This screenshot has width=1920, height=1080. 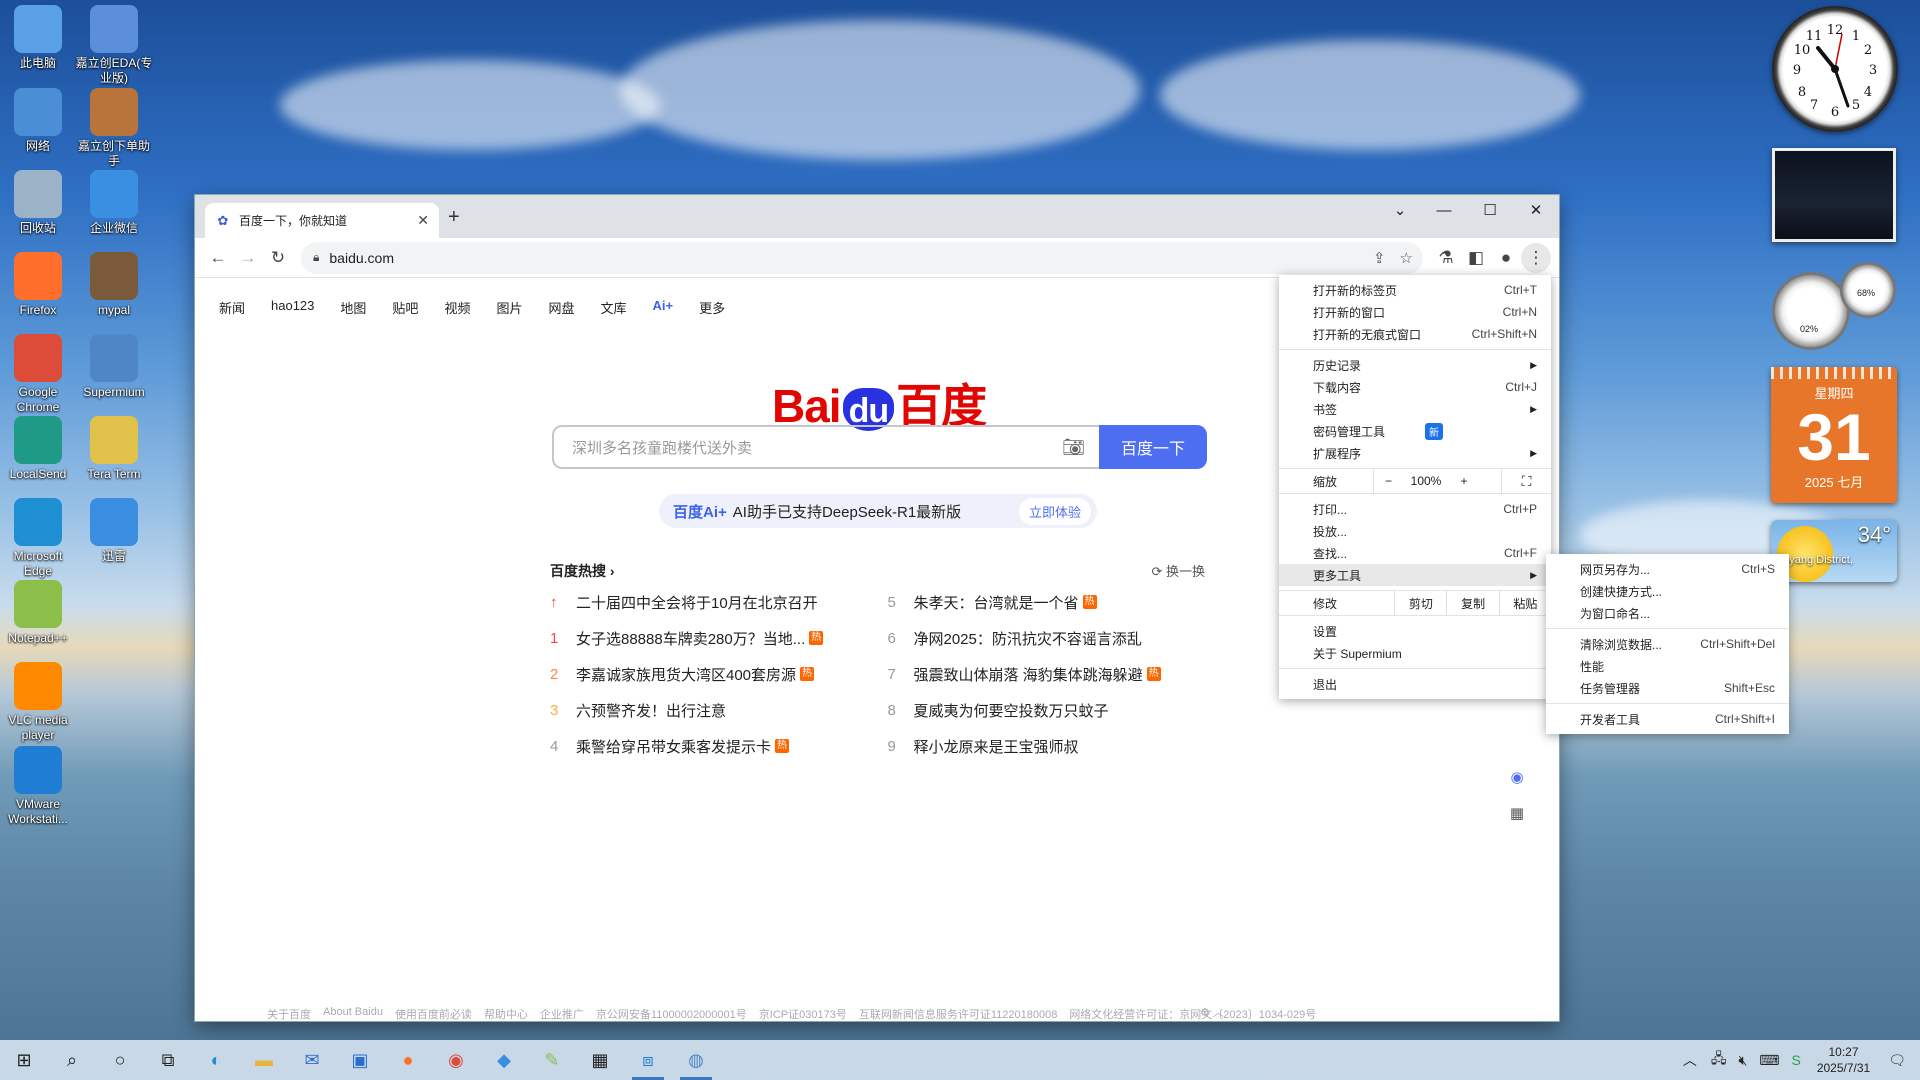 What do you see at coordinates (218, 258) in the screenshot?
I see `back-button: ←` at bounding box center [218, 258].